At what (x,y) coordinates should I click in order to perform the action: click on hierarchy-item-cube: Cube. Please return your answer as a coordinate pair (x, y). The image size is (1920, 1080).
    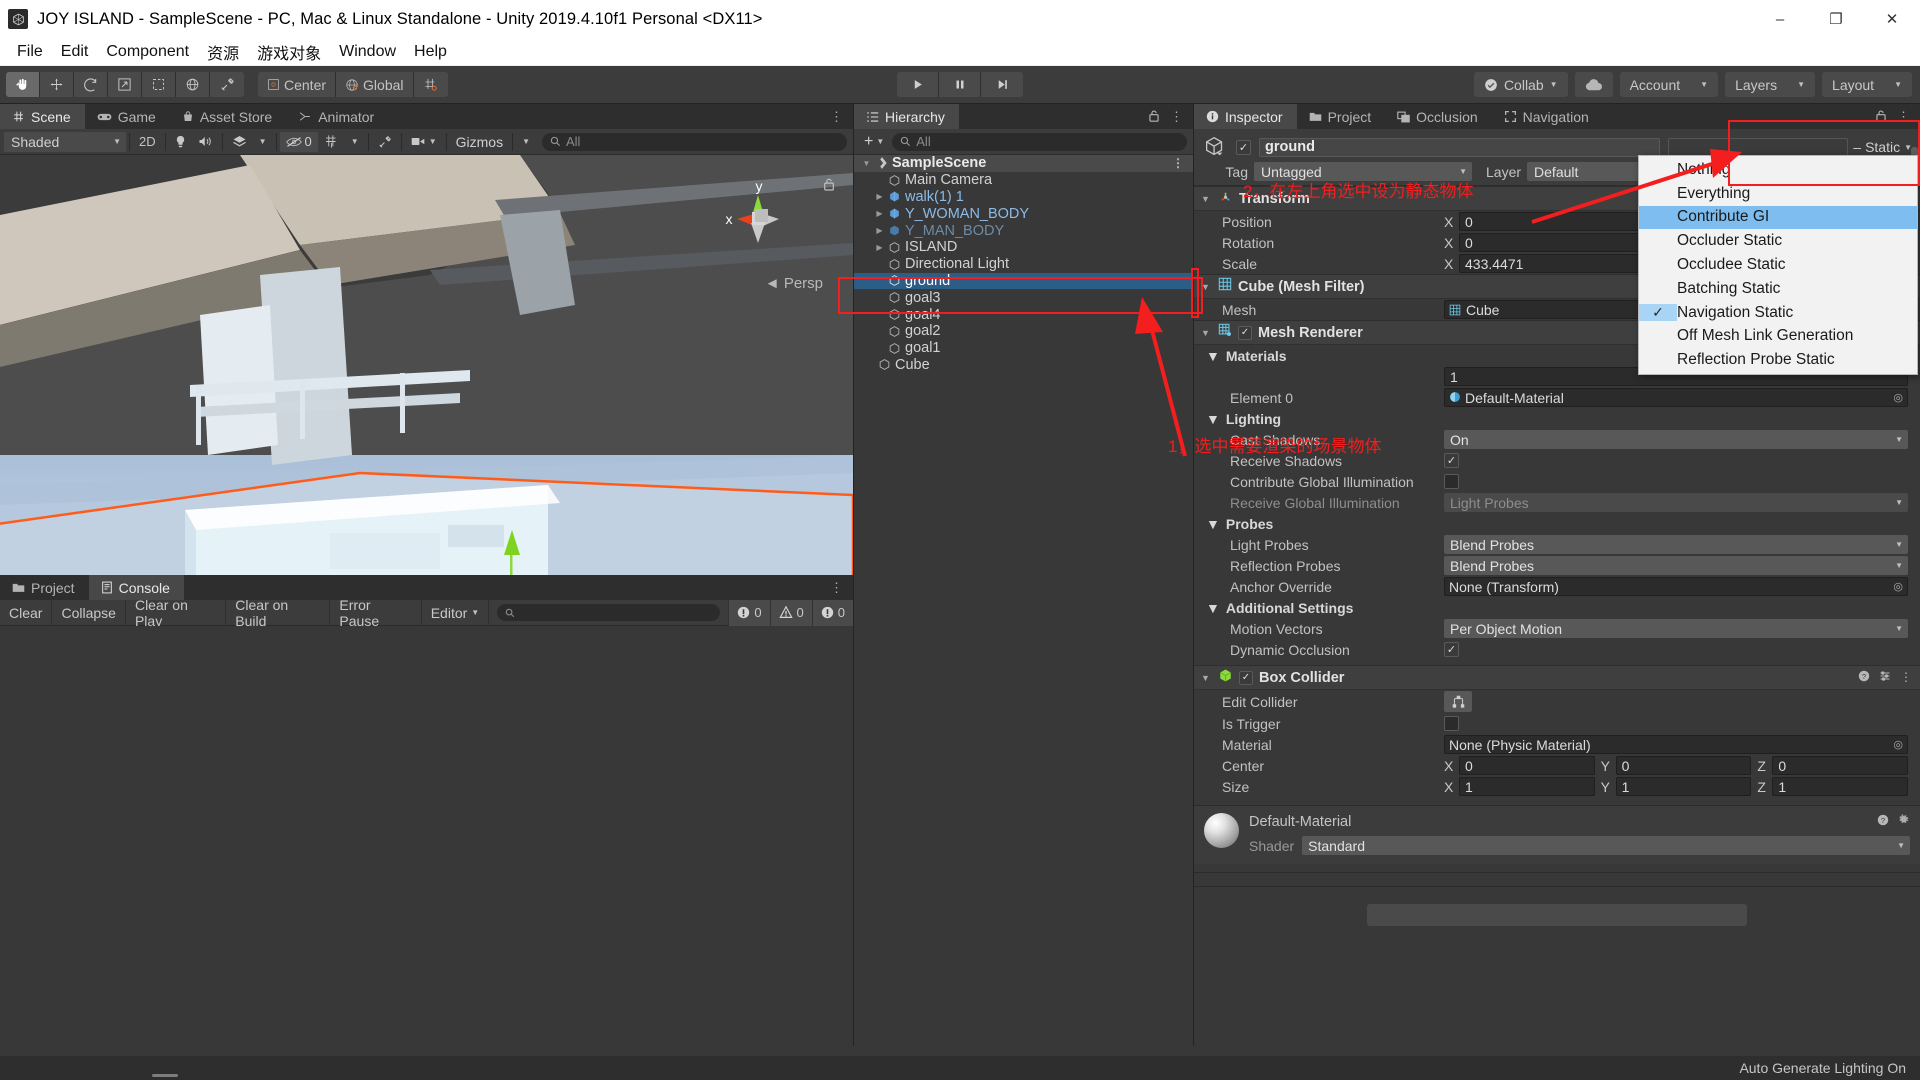
    Looking at the image, I should click on (1023, 365).